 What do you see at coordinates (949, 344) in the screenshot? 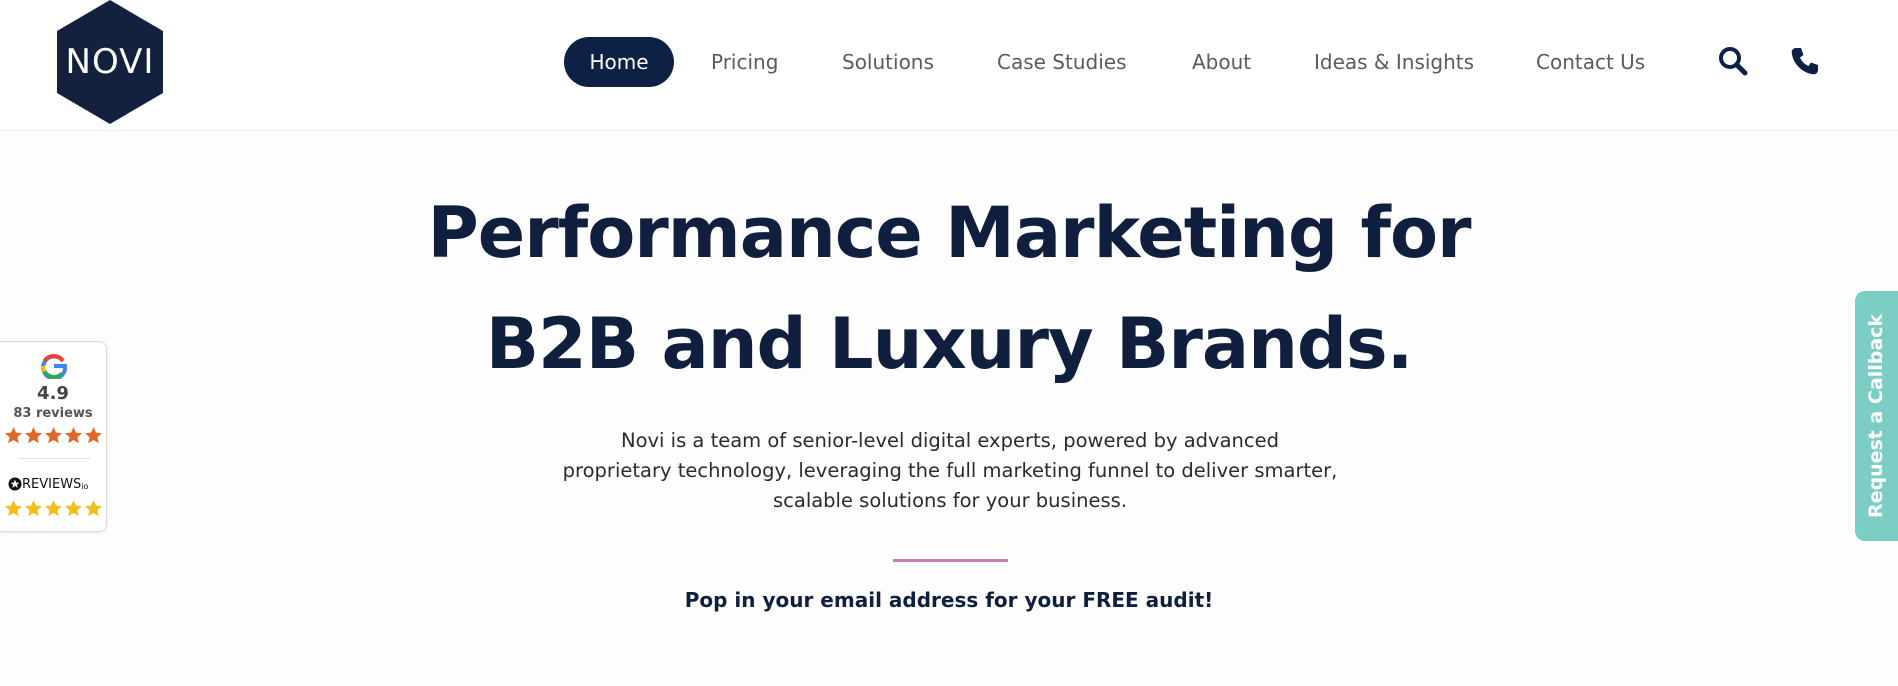
I see `hero-title-line-2: B2B and Luxury Brands.` at bounding box center [949, 344].